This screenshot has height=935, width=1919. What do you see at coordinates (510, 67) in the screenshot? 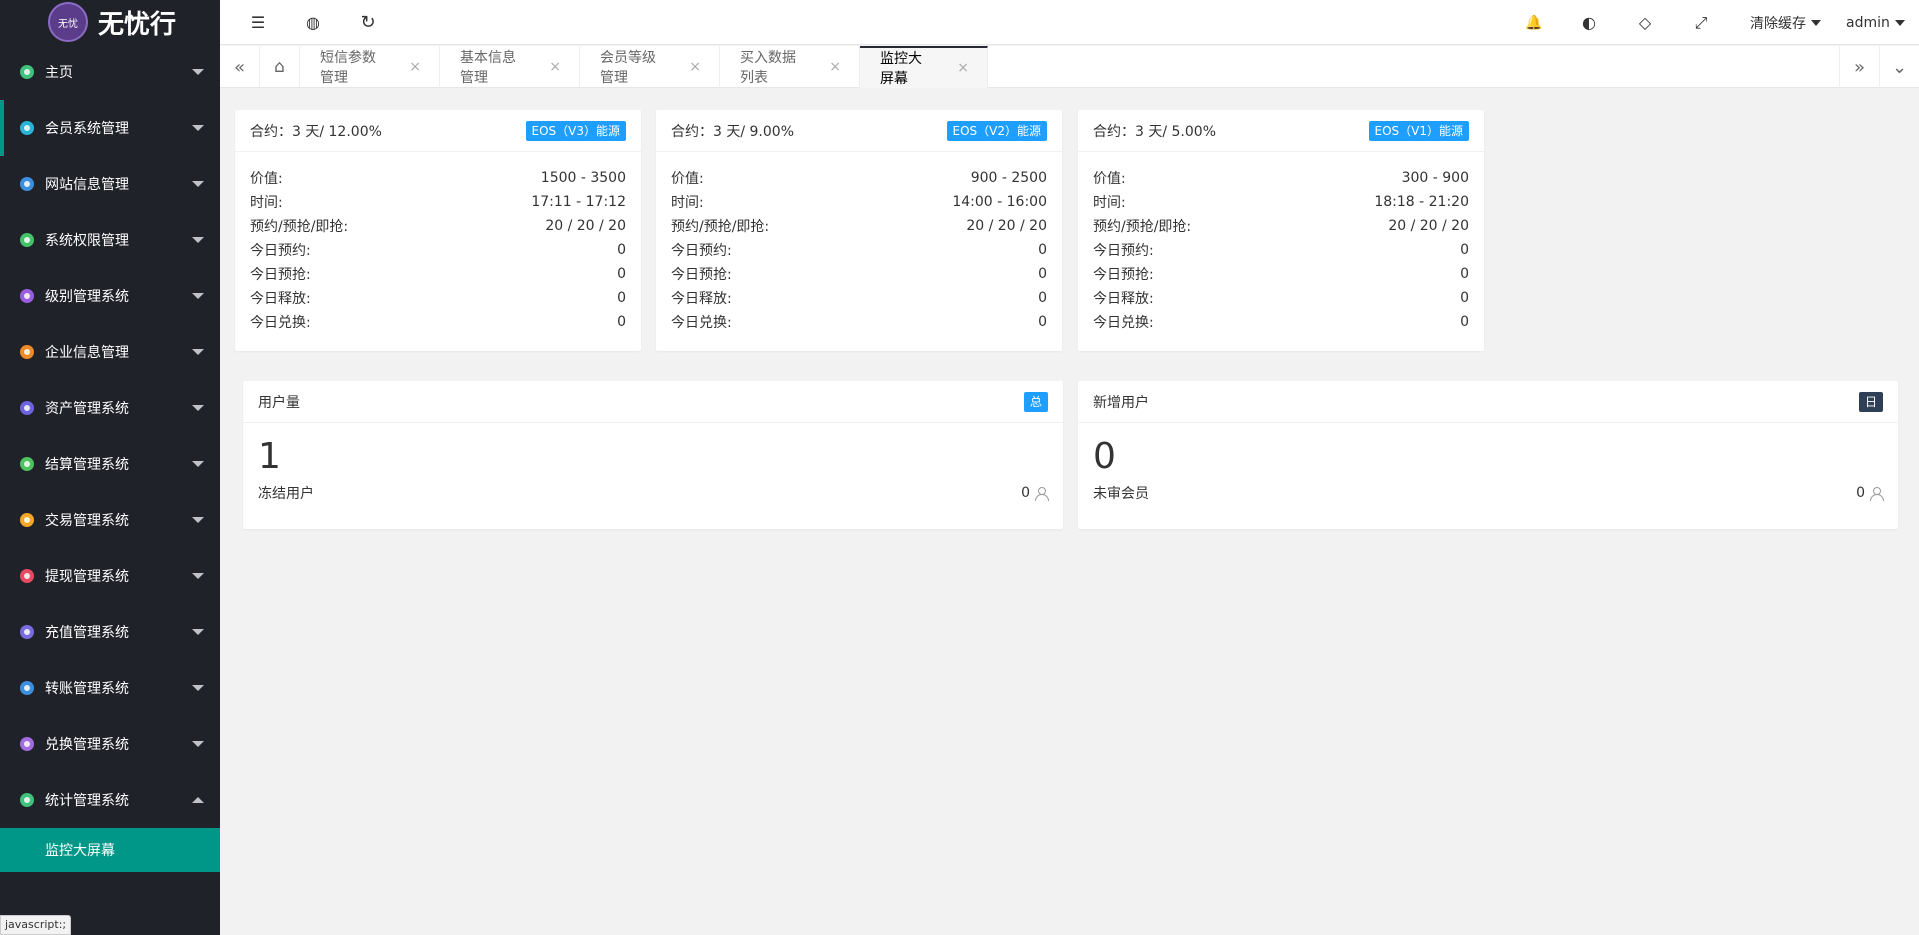
I see `tab-1: 基本信息管理 ×` at bounding box center [510, 67].